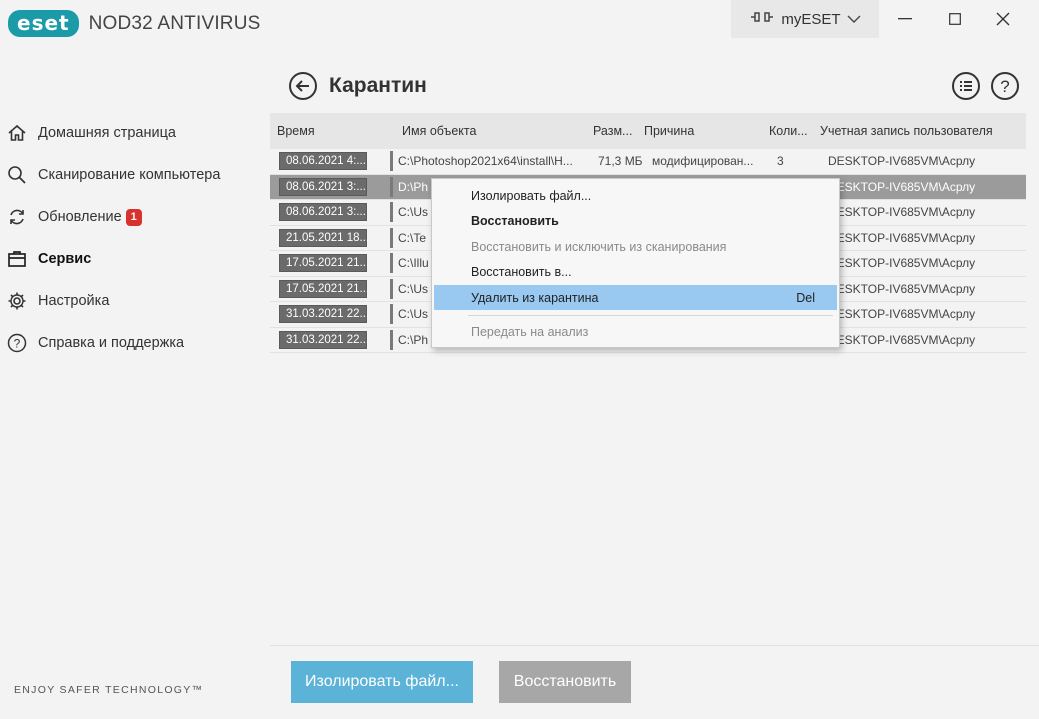 The width and height of the screenshot is (1039, 719). Describe the element at coordinates (515, 220) in the screenshot. I see `menu-item-label: Восстановить` at that location.